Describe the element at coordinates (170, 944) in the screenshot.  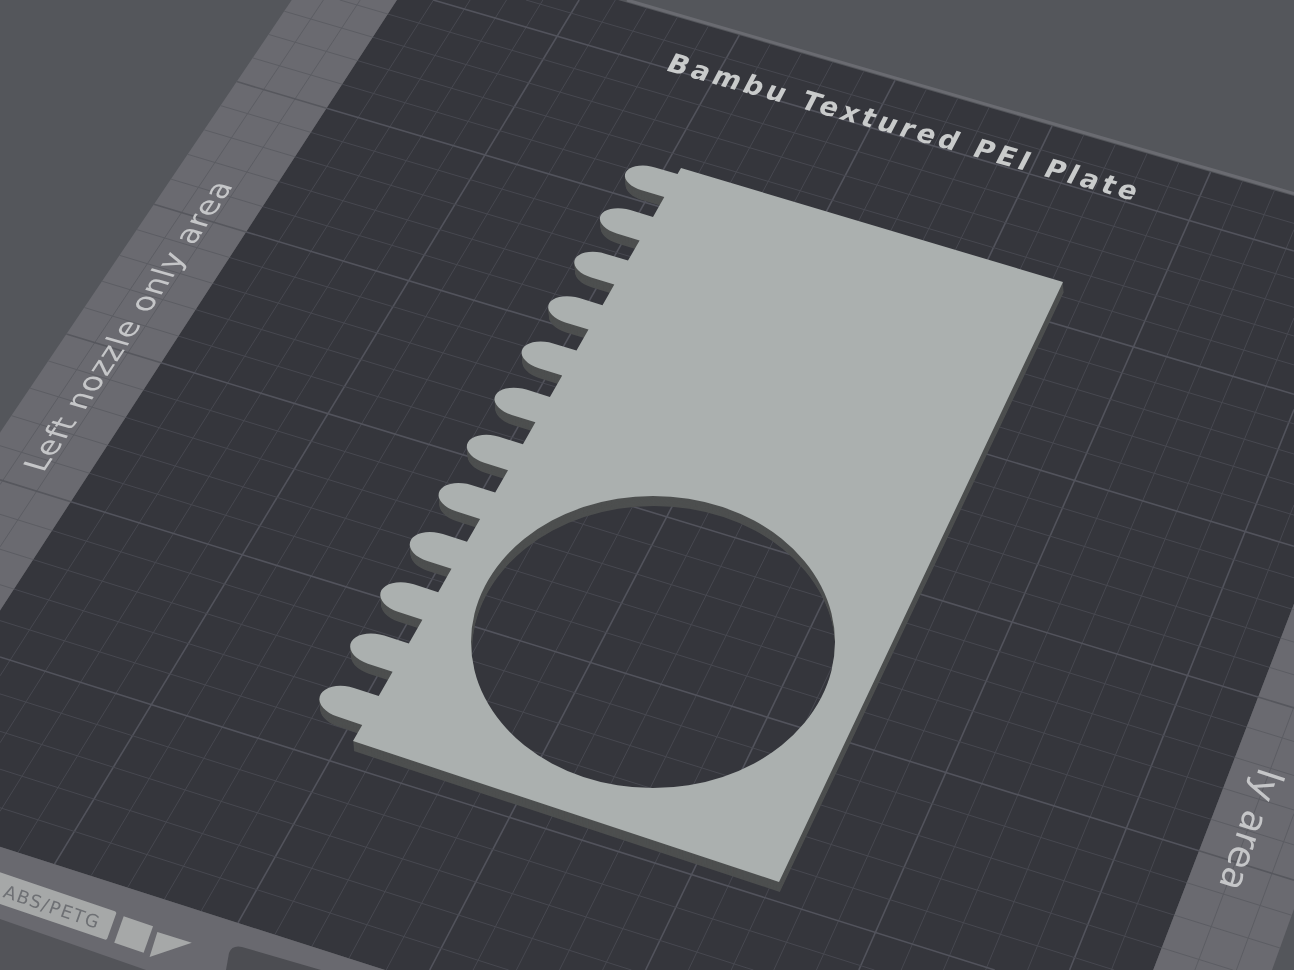
I see `triangle-icon` at that location.